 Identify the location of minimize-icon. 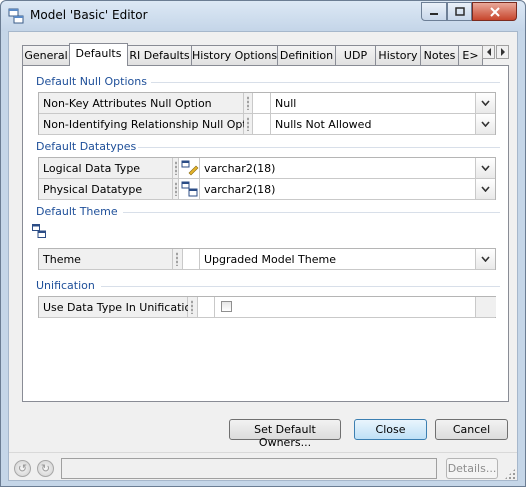
(434, 13).